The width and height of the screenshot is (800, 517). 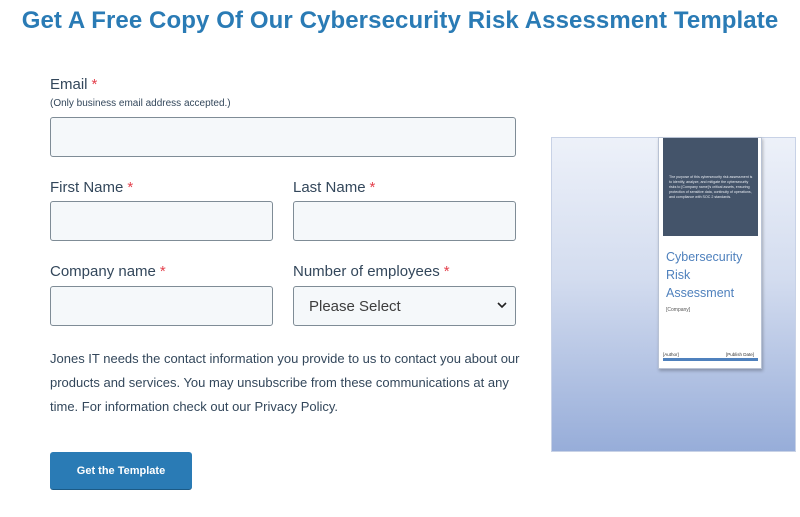 What do you see at coordinates (121, 471) in the screenshot?
I see `get-template-button: Get the Template` at bounding box center [121, 471].